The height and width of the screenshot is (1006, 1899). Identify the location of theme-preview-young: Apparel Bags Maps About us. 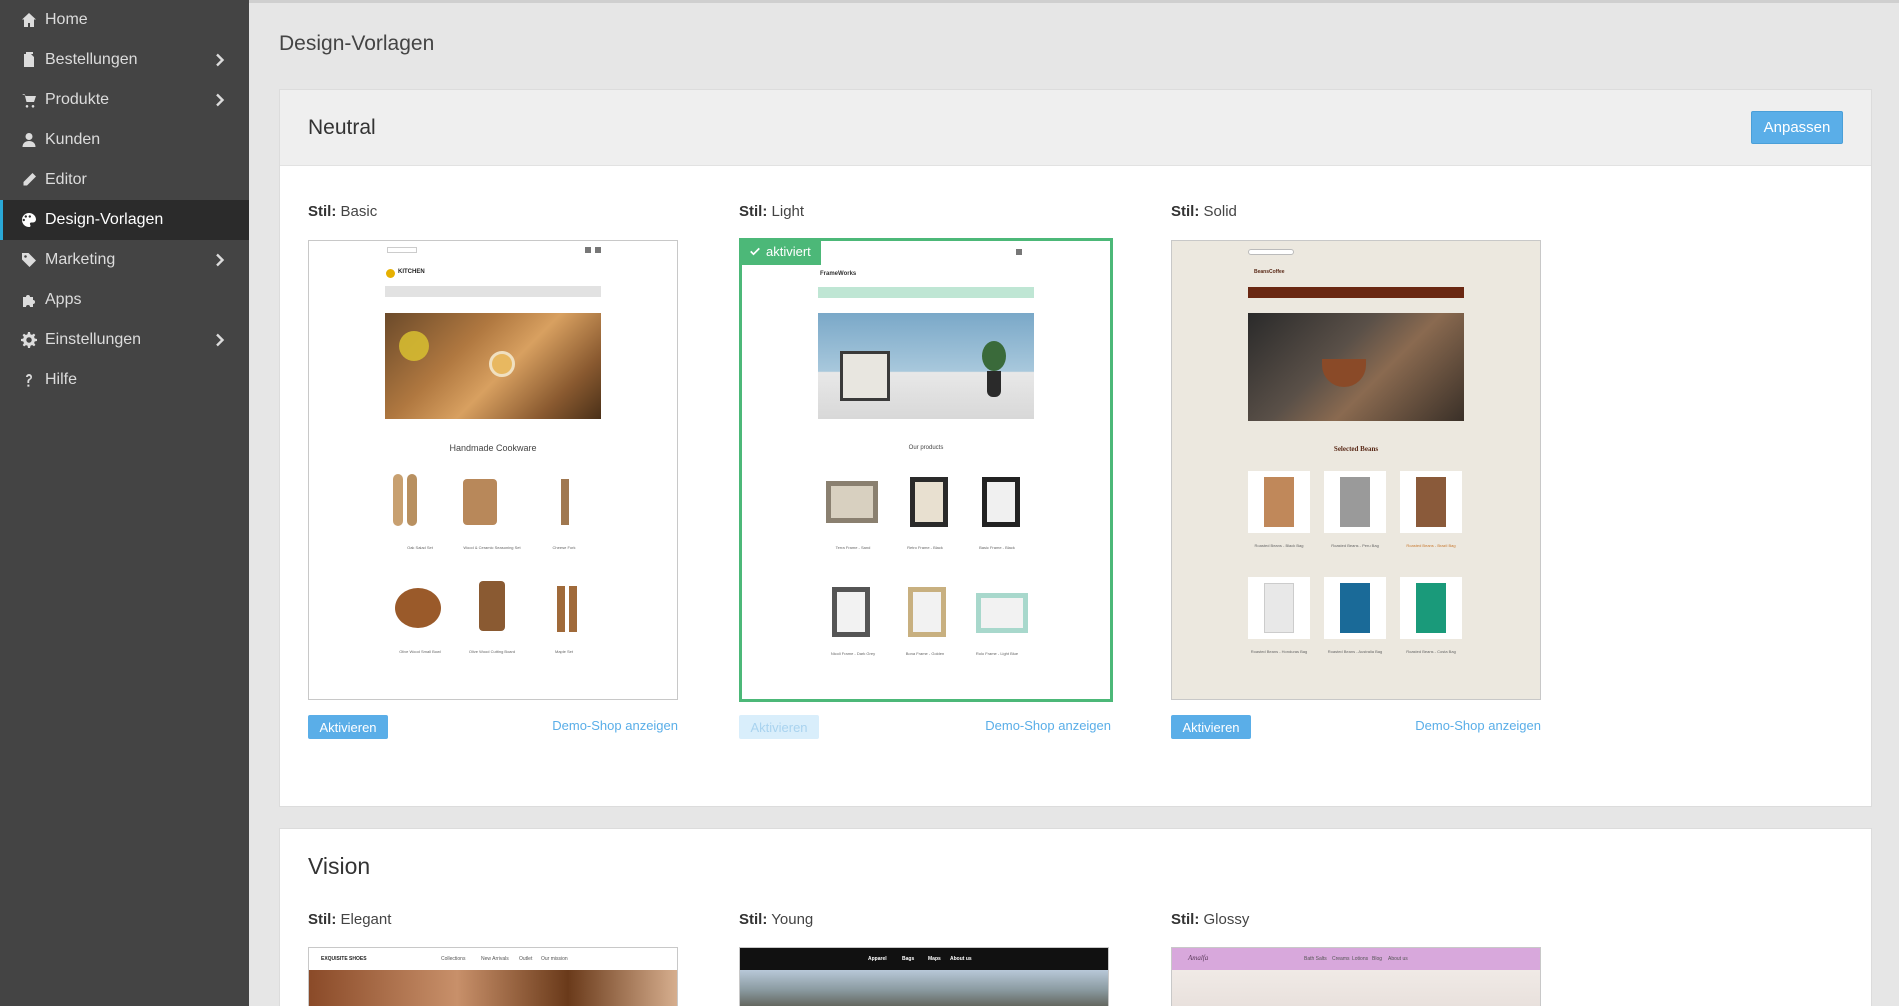
(924, 976).